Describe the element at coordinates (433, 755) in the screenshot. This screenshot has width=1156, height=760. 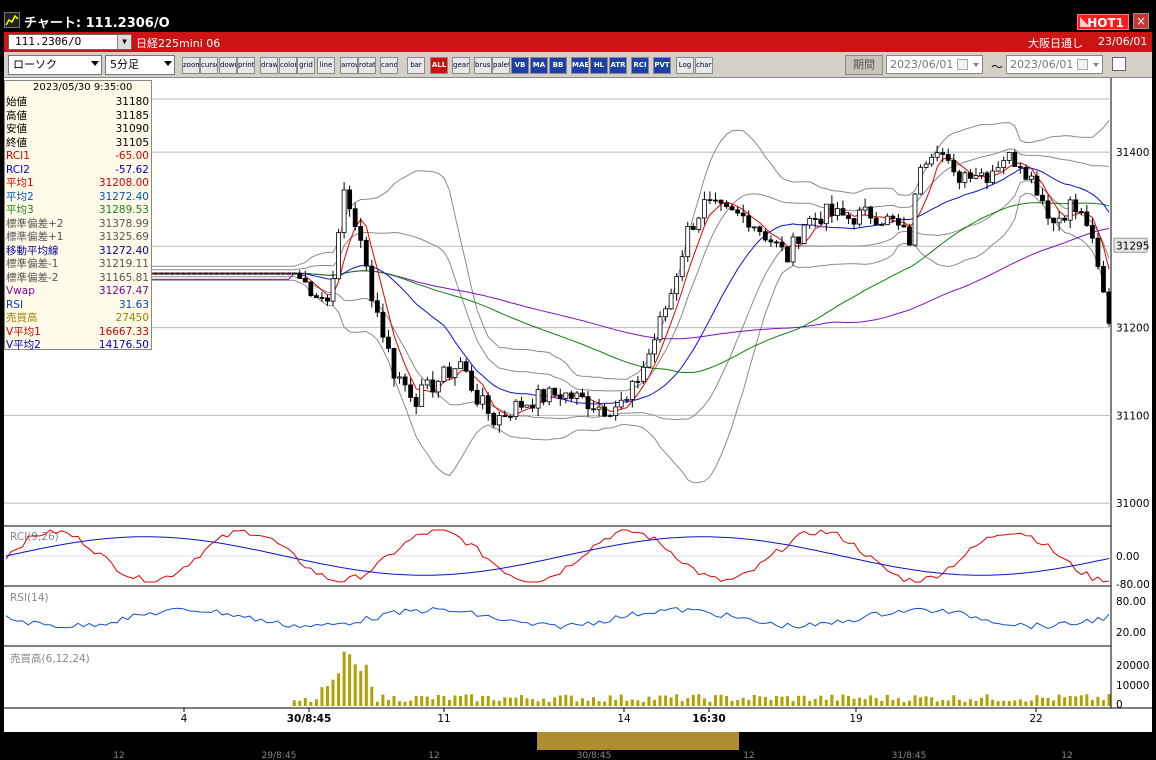
I see `scrollbar-label: 12` at that location.